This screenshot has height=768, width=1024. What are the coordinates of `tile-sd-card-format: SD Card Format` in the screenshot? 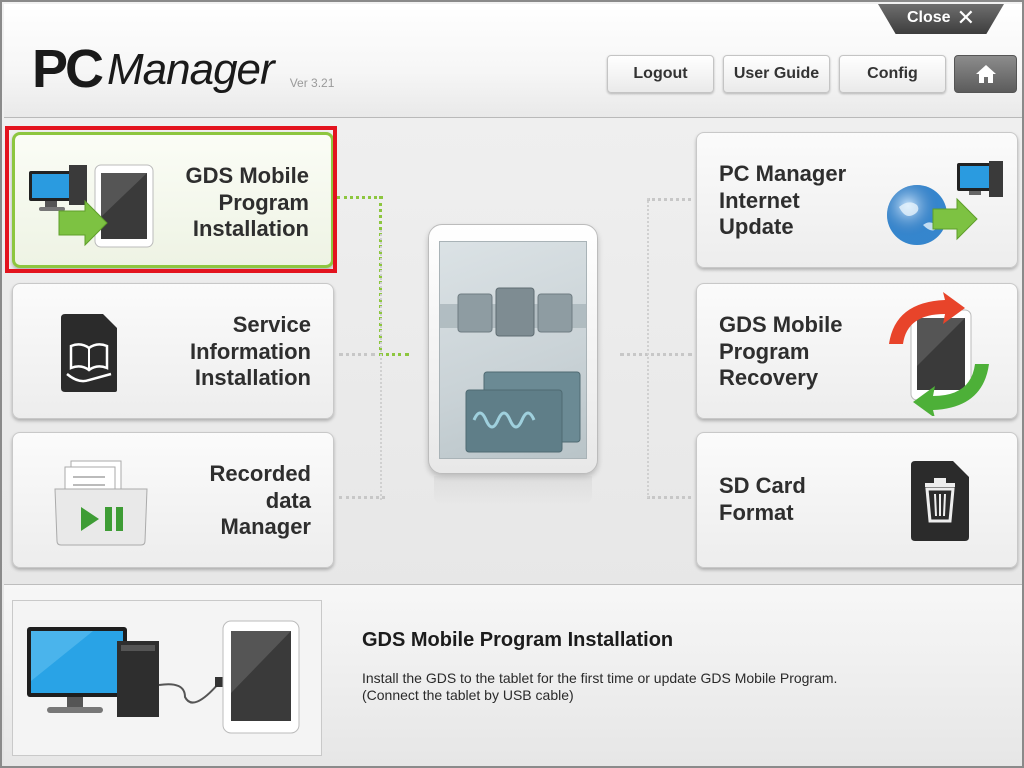 It's located at (857, 500).